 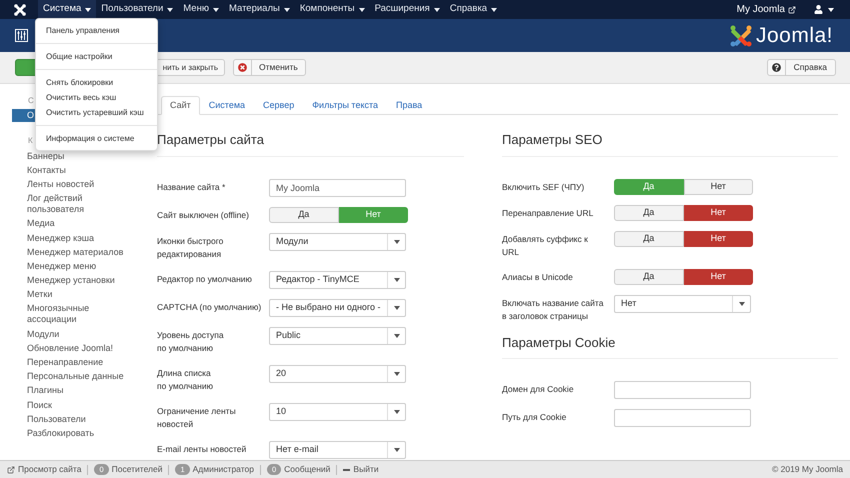 What do you see at coordinates (197, 417) in the screenshot?
I see `field-label: Ограничение ленты новостей` at bounding box center [197, 417].